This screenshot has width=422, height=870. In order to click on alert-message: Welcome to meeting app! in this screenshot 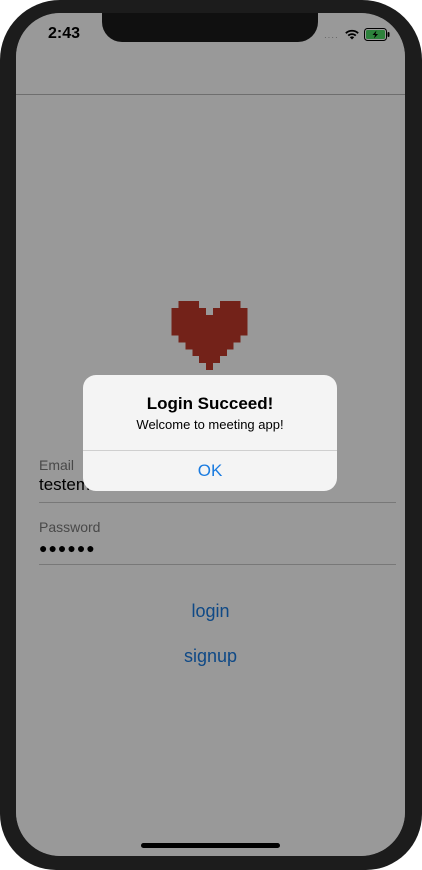, I will do `click(210, 424)`.